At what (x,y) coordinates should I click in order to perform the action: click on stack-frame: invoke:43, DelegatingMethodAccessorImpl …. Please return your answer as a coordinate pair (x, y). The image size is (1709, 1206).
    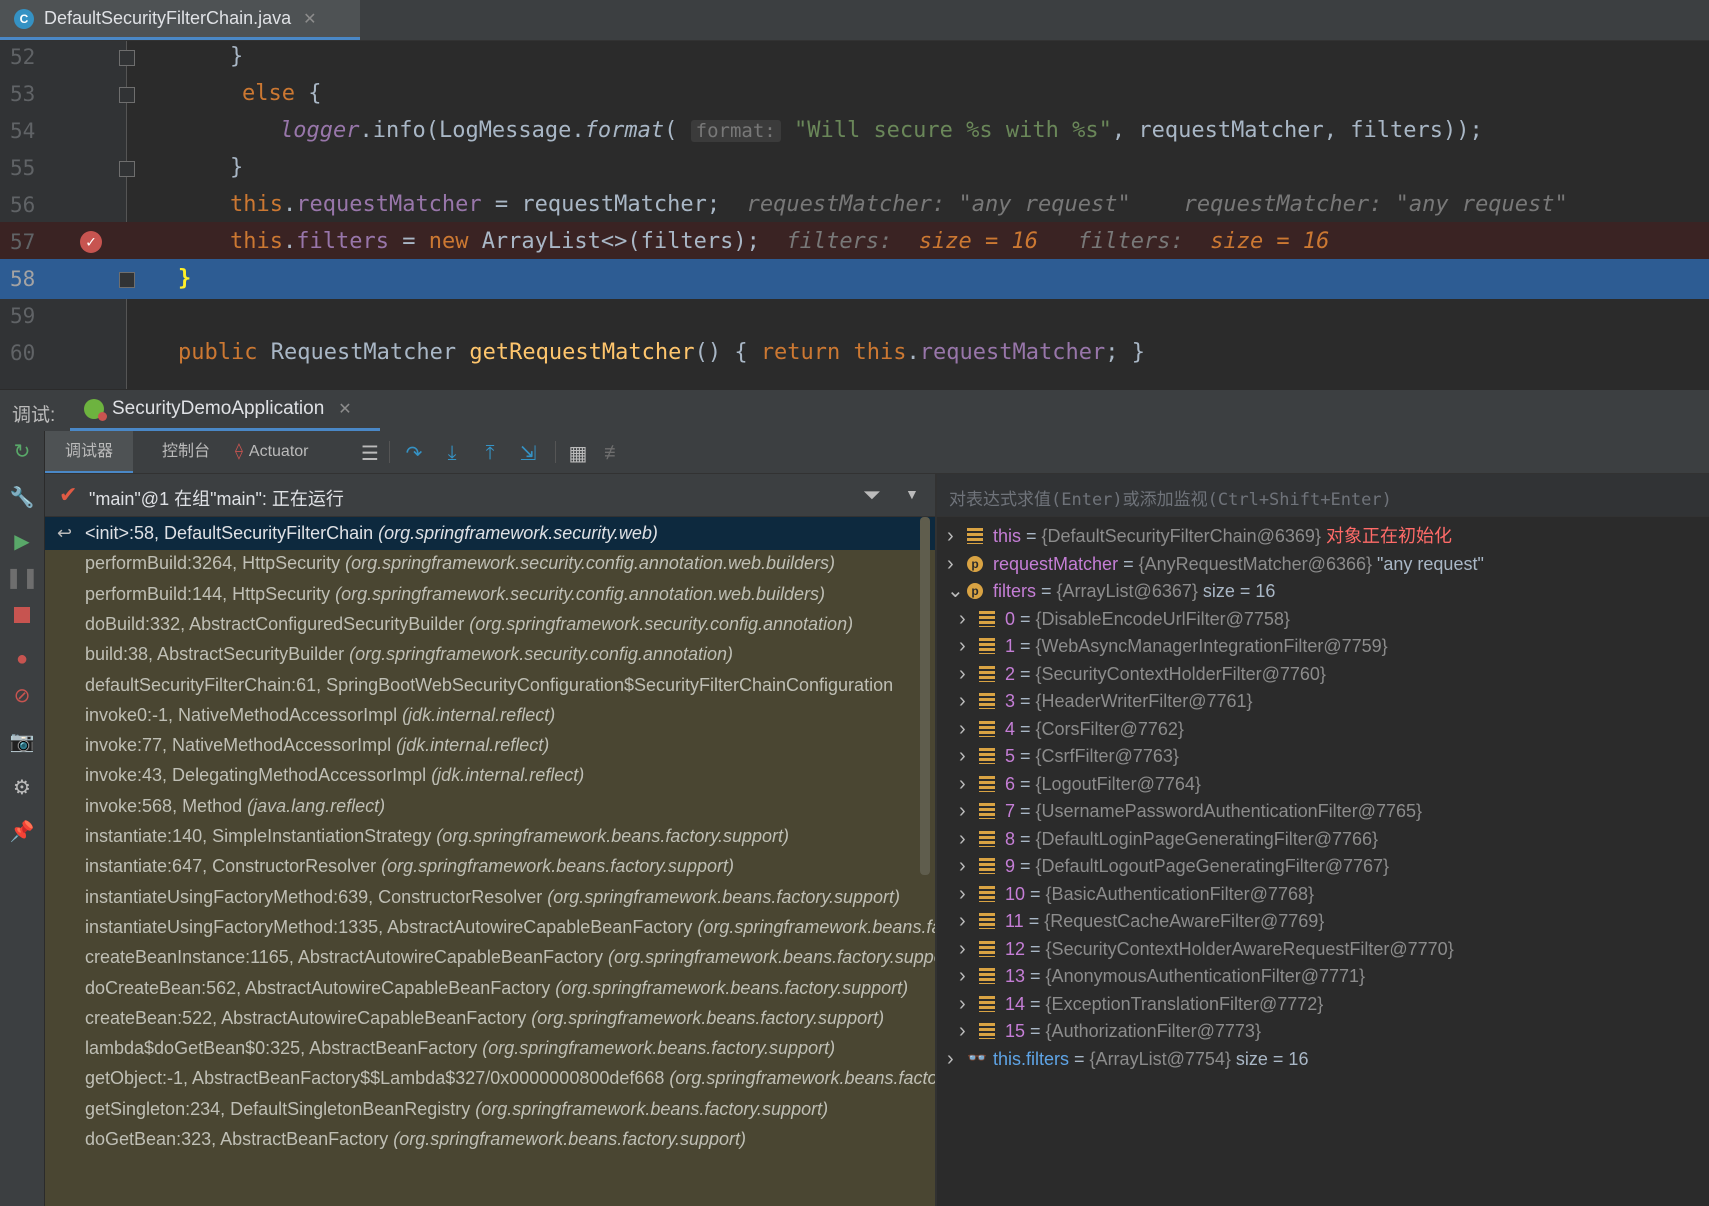
    Looking at the image, I should click on (490, 775).